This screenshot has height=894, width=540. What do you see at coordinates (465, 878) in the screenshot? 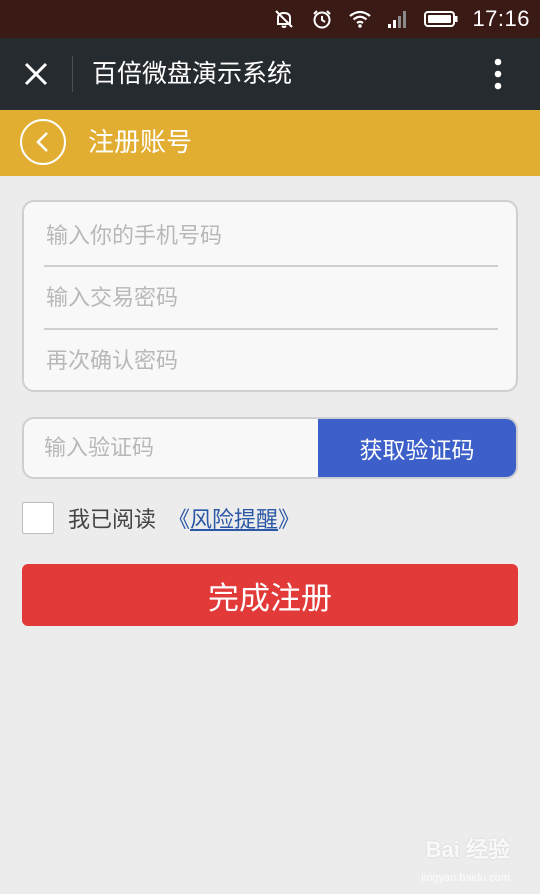
I see `watermark-url: jingyan.baidu.com` at bounding box center [465, 878].